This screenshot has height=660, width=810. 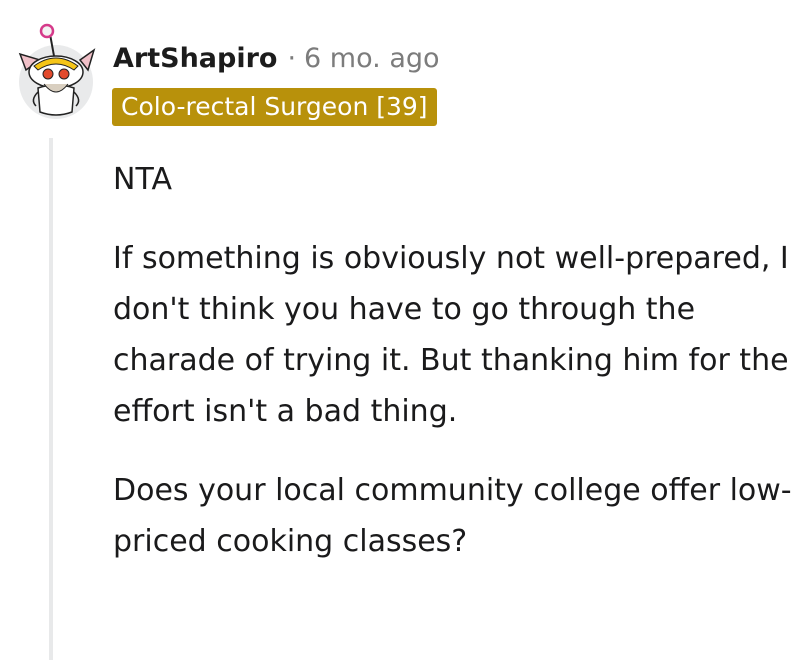 I want to click on comment-header: ArtShapiro · 6 mo. ago, so click(x=276, y=58).